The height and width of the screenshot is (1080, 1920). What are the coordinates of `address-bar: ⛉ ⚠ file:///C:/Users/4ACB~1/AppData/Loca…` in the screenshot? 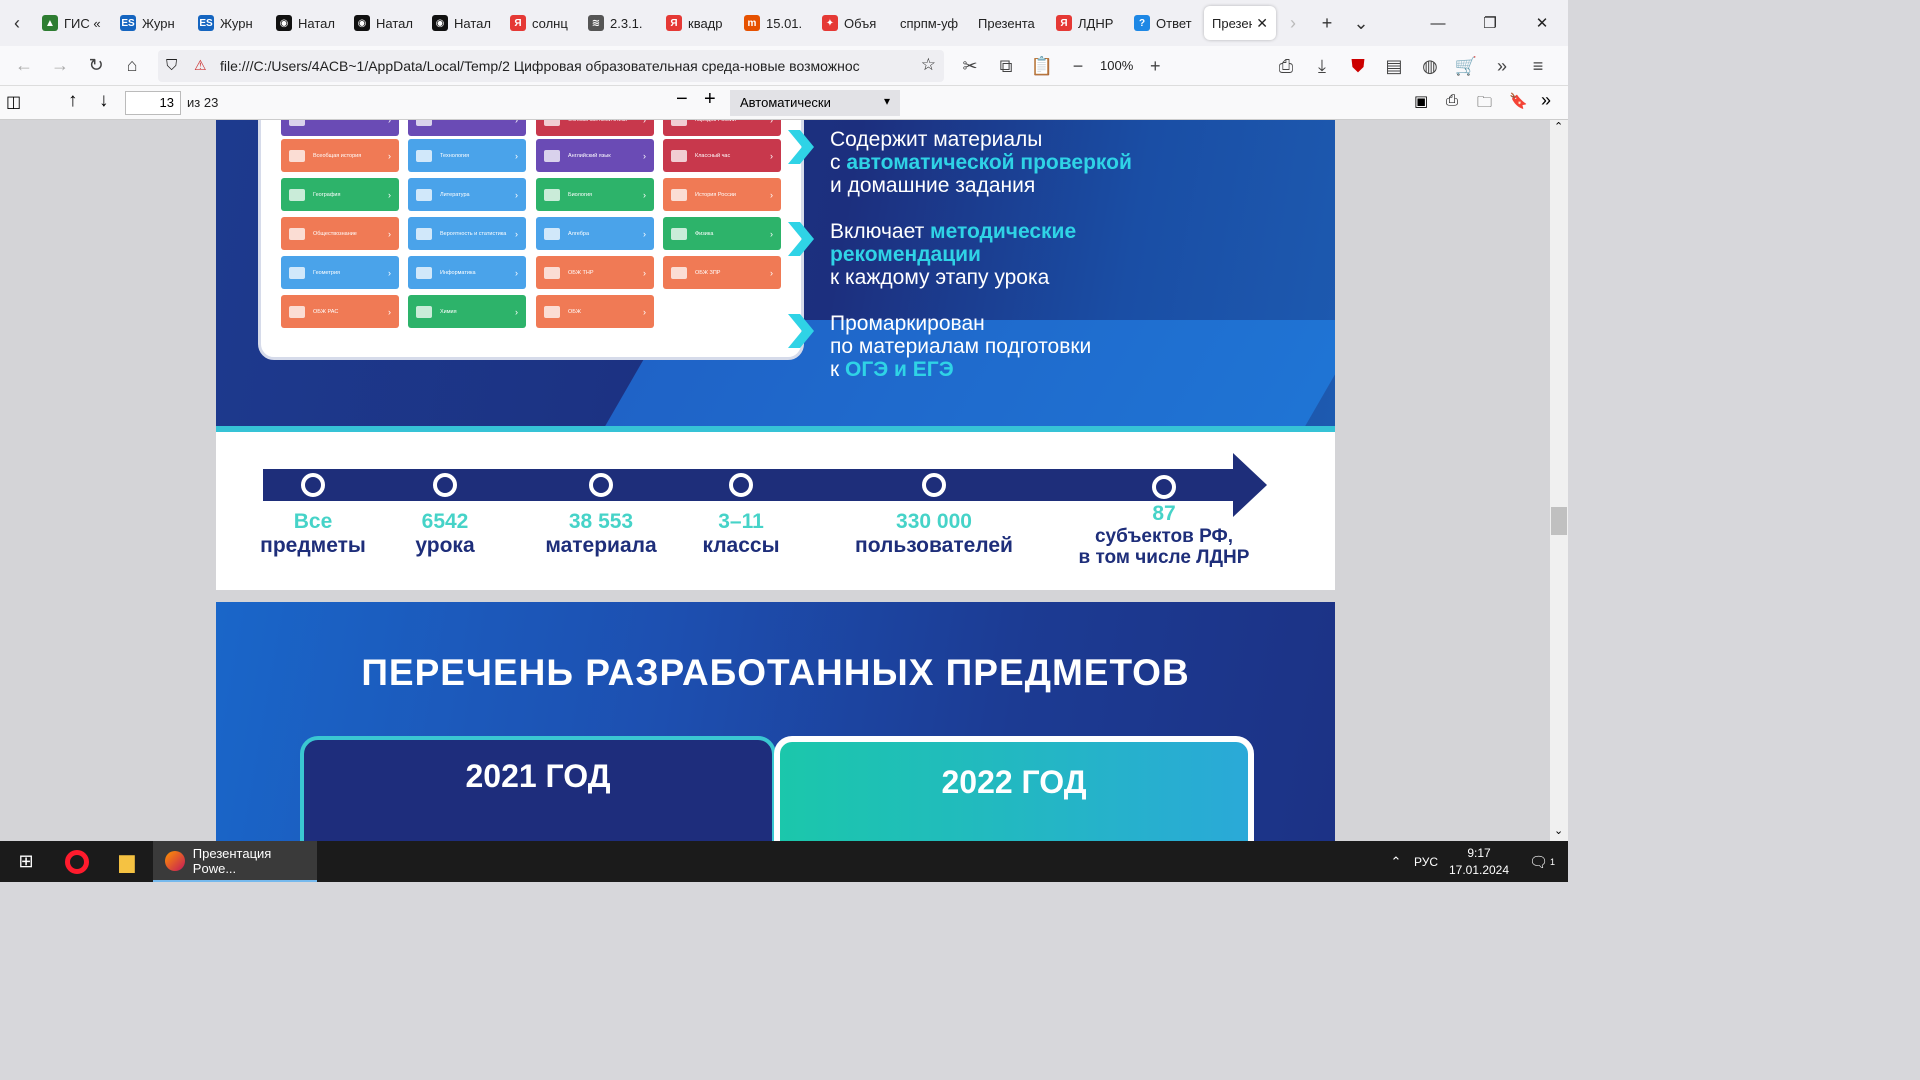 It's located at (551, 66).